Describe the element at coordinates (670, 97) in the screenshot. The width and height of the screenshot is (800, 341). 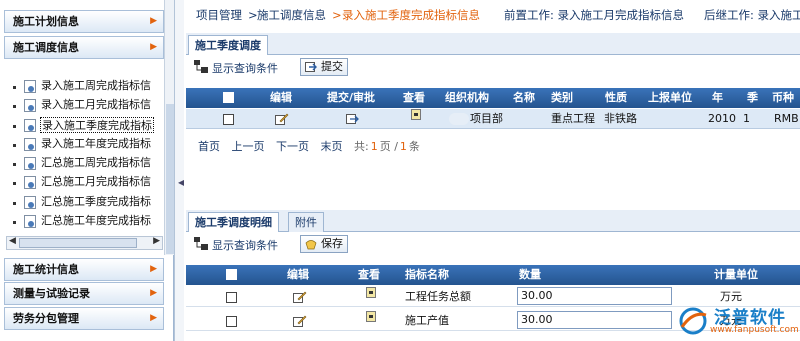
I see `col-report-unit: 上报单位` at that location.